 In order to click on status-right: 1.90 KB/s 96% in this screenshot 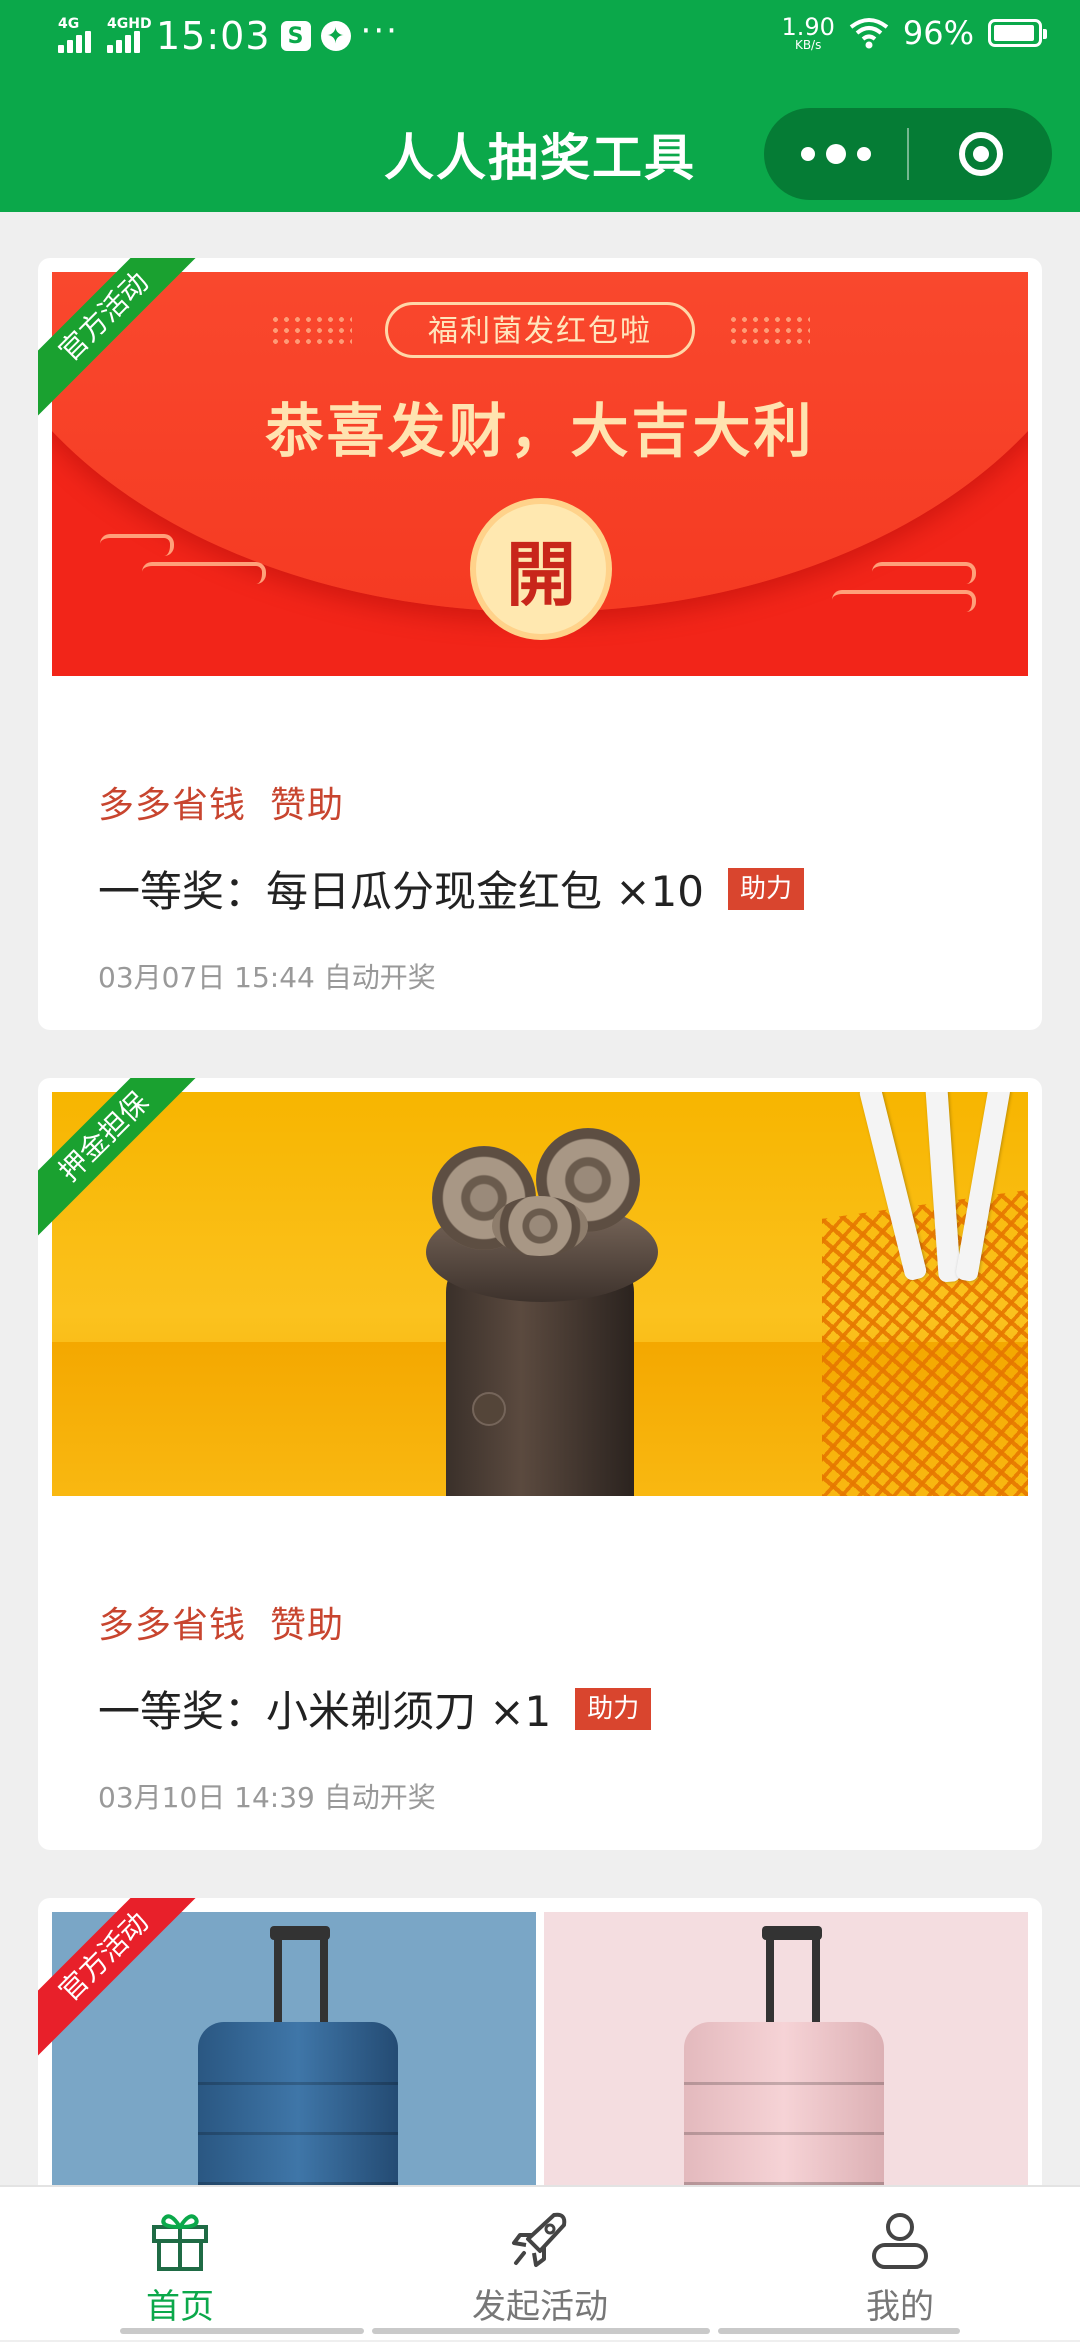, I will do `click(914, 33)`.